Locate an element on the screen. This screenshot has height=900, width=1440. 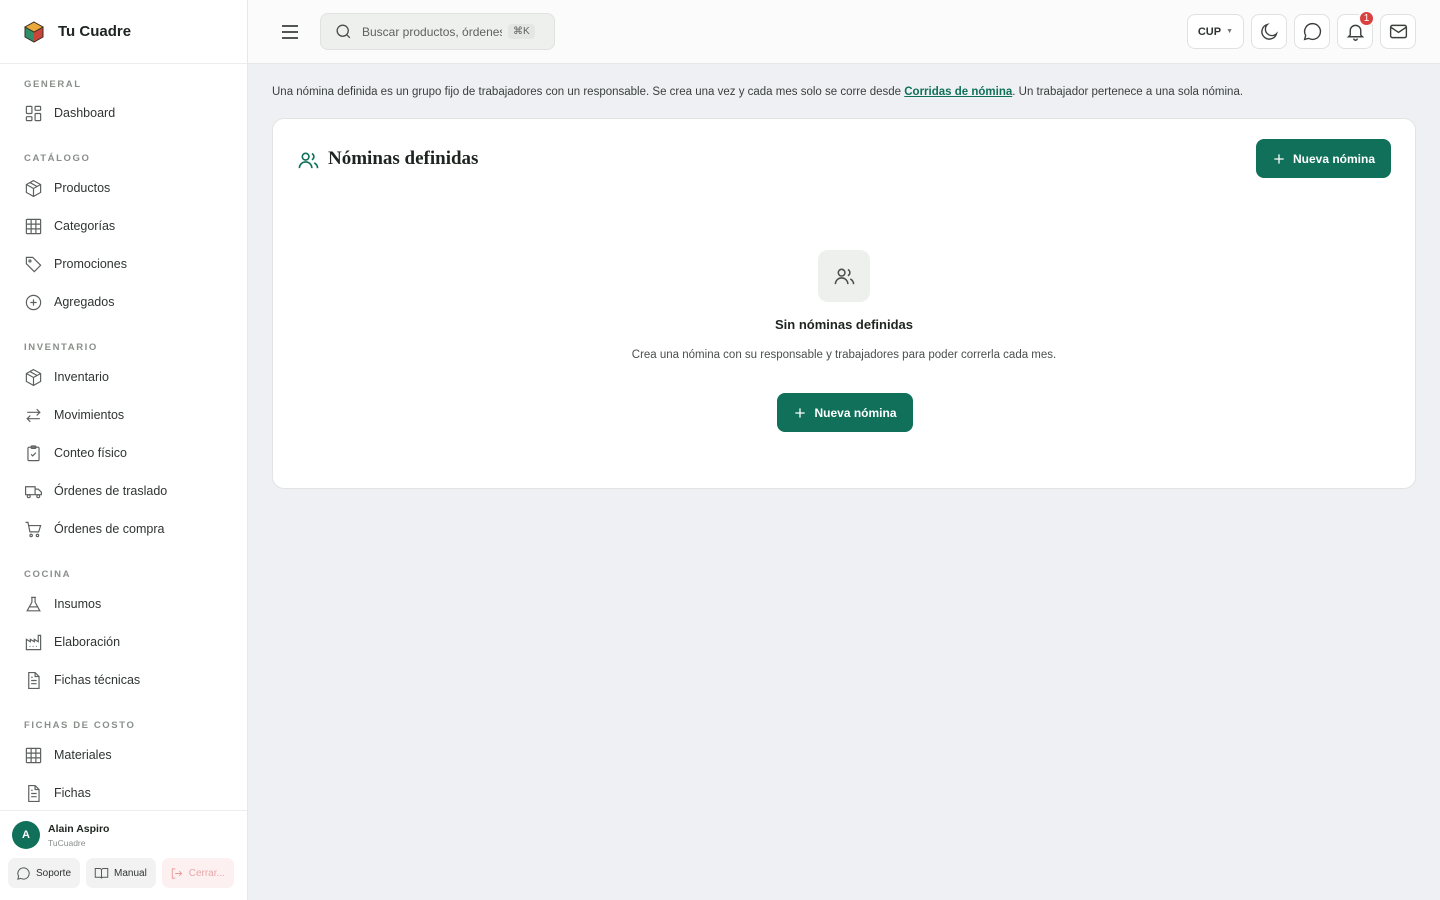
mail-icon is located at coordinates (1398, 31).